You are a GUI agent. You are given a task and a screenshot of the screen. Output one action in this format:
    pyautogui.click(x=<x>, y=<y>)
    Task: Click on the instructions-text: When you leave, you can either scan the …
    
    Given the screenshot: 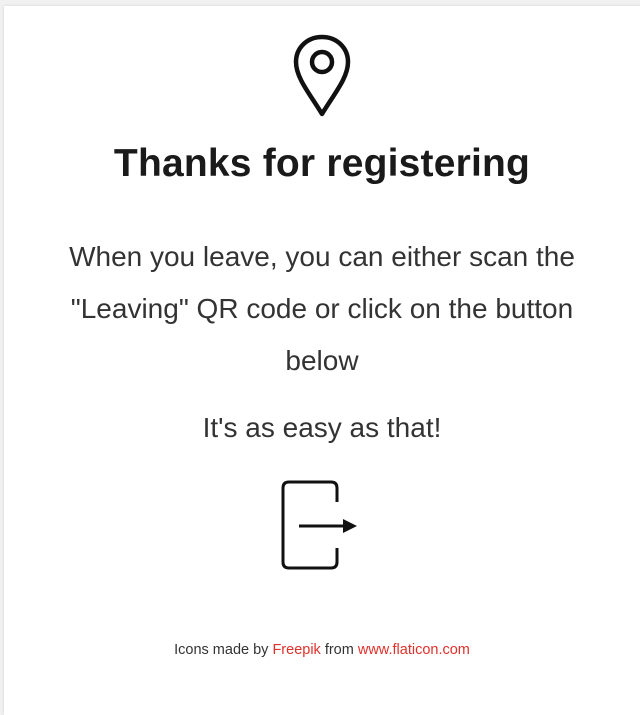 What is the action you would take?
    pyautogui.click(x=322, y=308)
    